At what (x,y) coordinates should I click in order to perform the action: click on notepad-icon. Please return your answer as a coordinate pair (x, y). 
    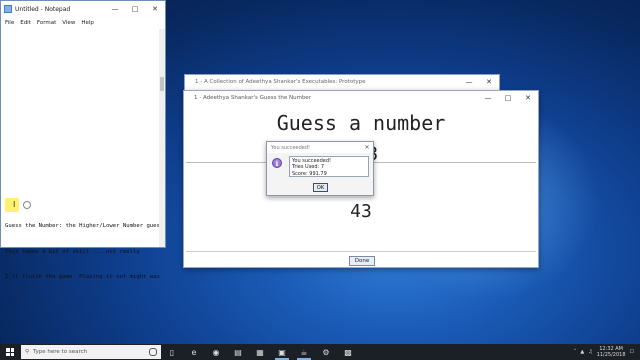
    Looking at the image, I should click on (8, 9).